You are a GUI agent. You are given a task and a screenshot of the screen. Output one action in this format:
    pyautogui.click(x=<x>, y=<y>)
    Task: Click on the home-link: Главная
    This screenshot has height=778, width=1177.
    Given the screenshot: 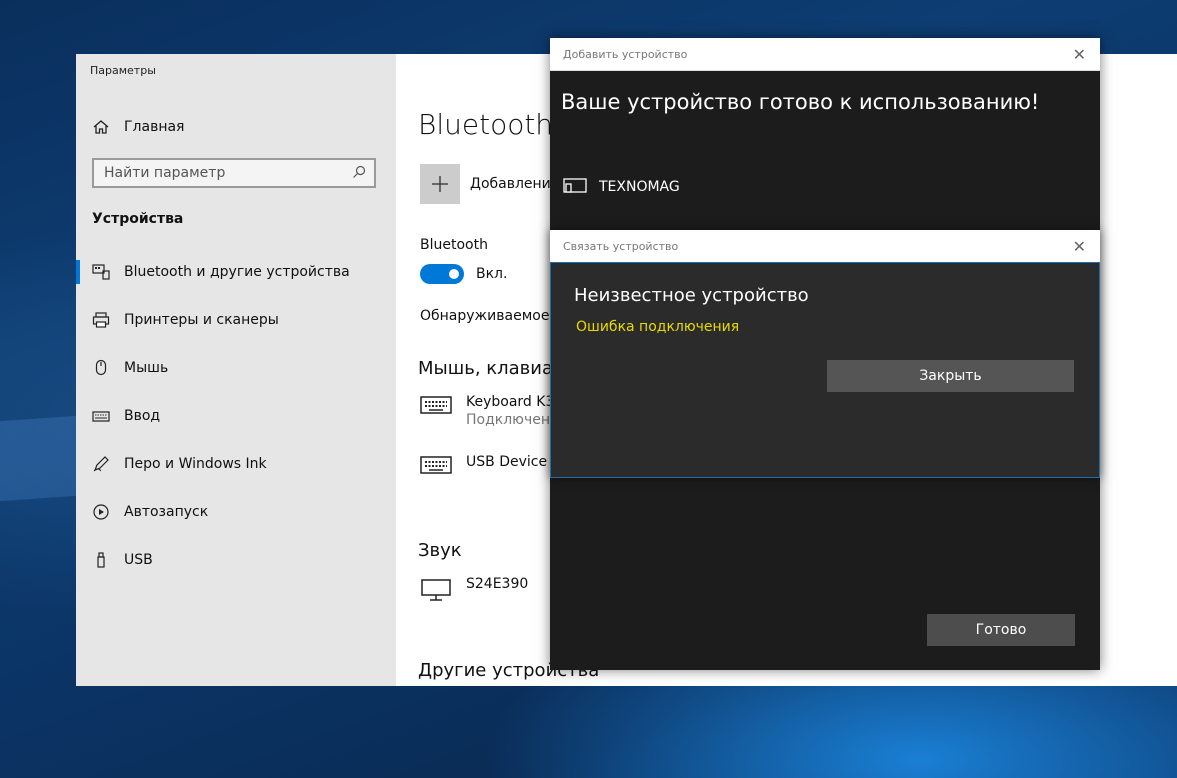 What is the action you would take?
    pyautogui.click(x=138, y=127)
    